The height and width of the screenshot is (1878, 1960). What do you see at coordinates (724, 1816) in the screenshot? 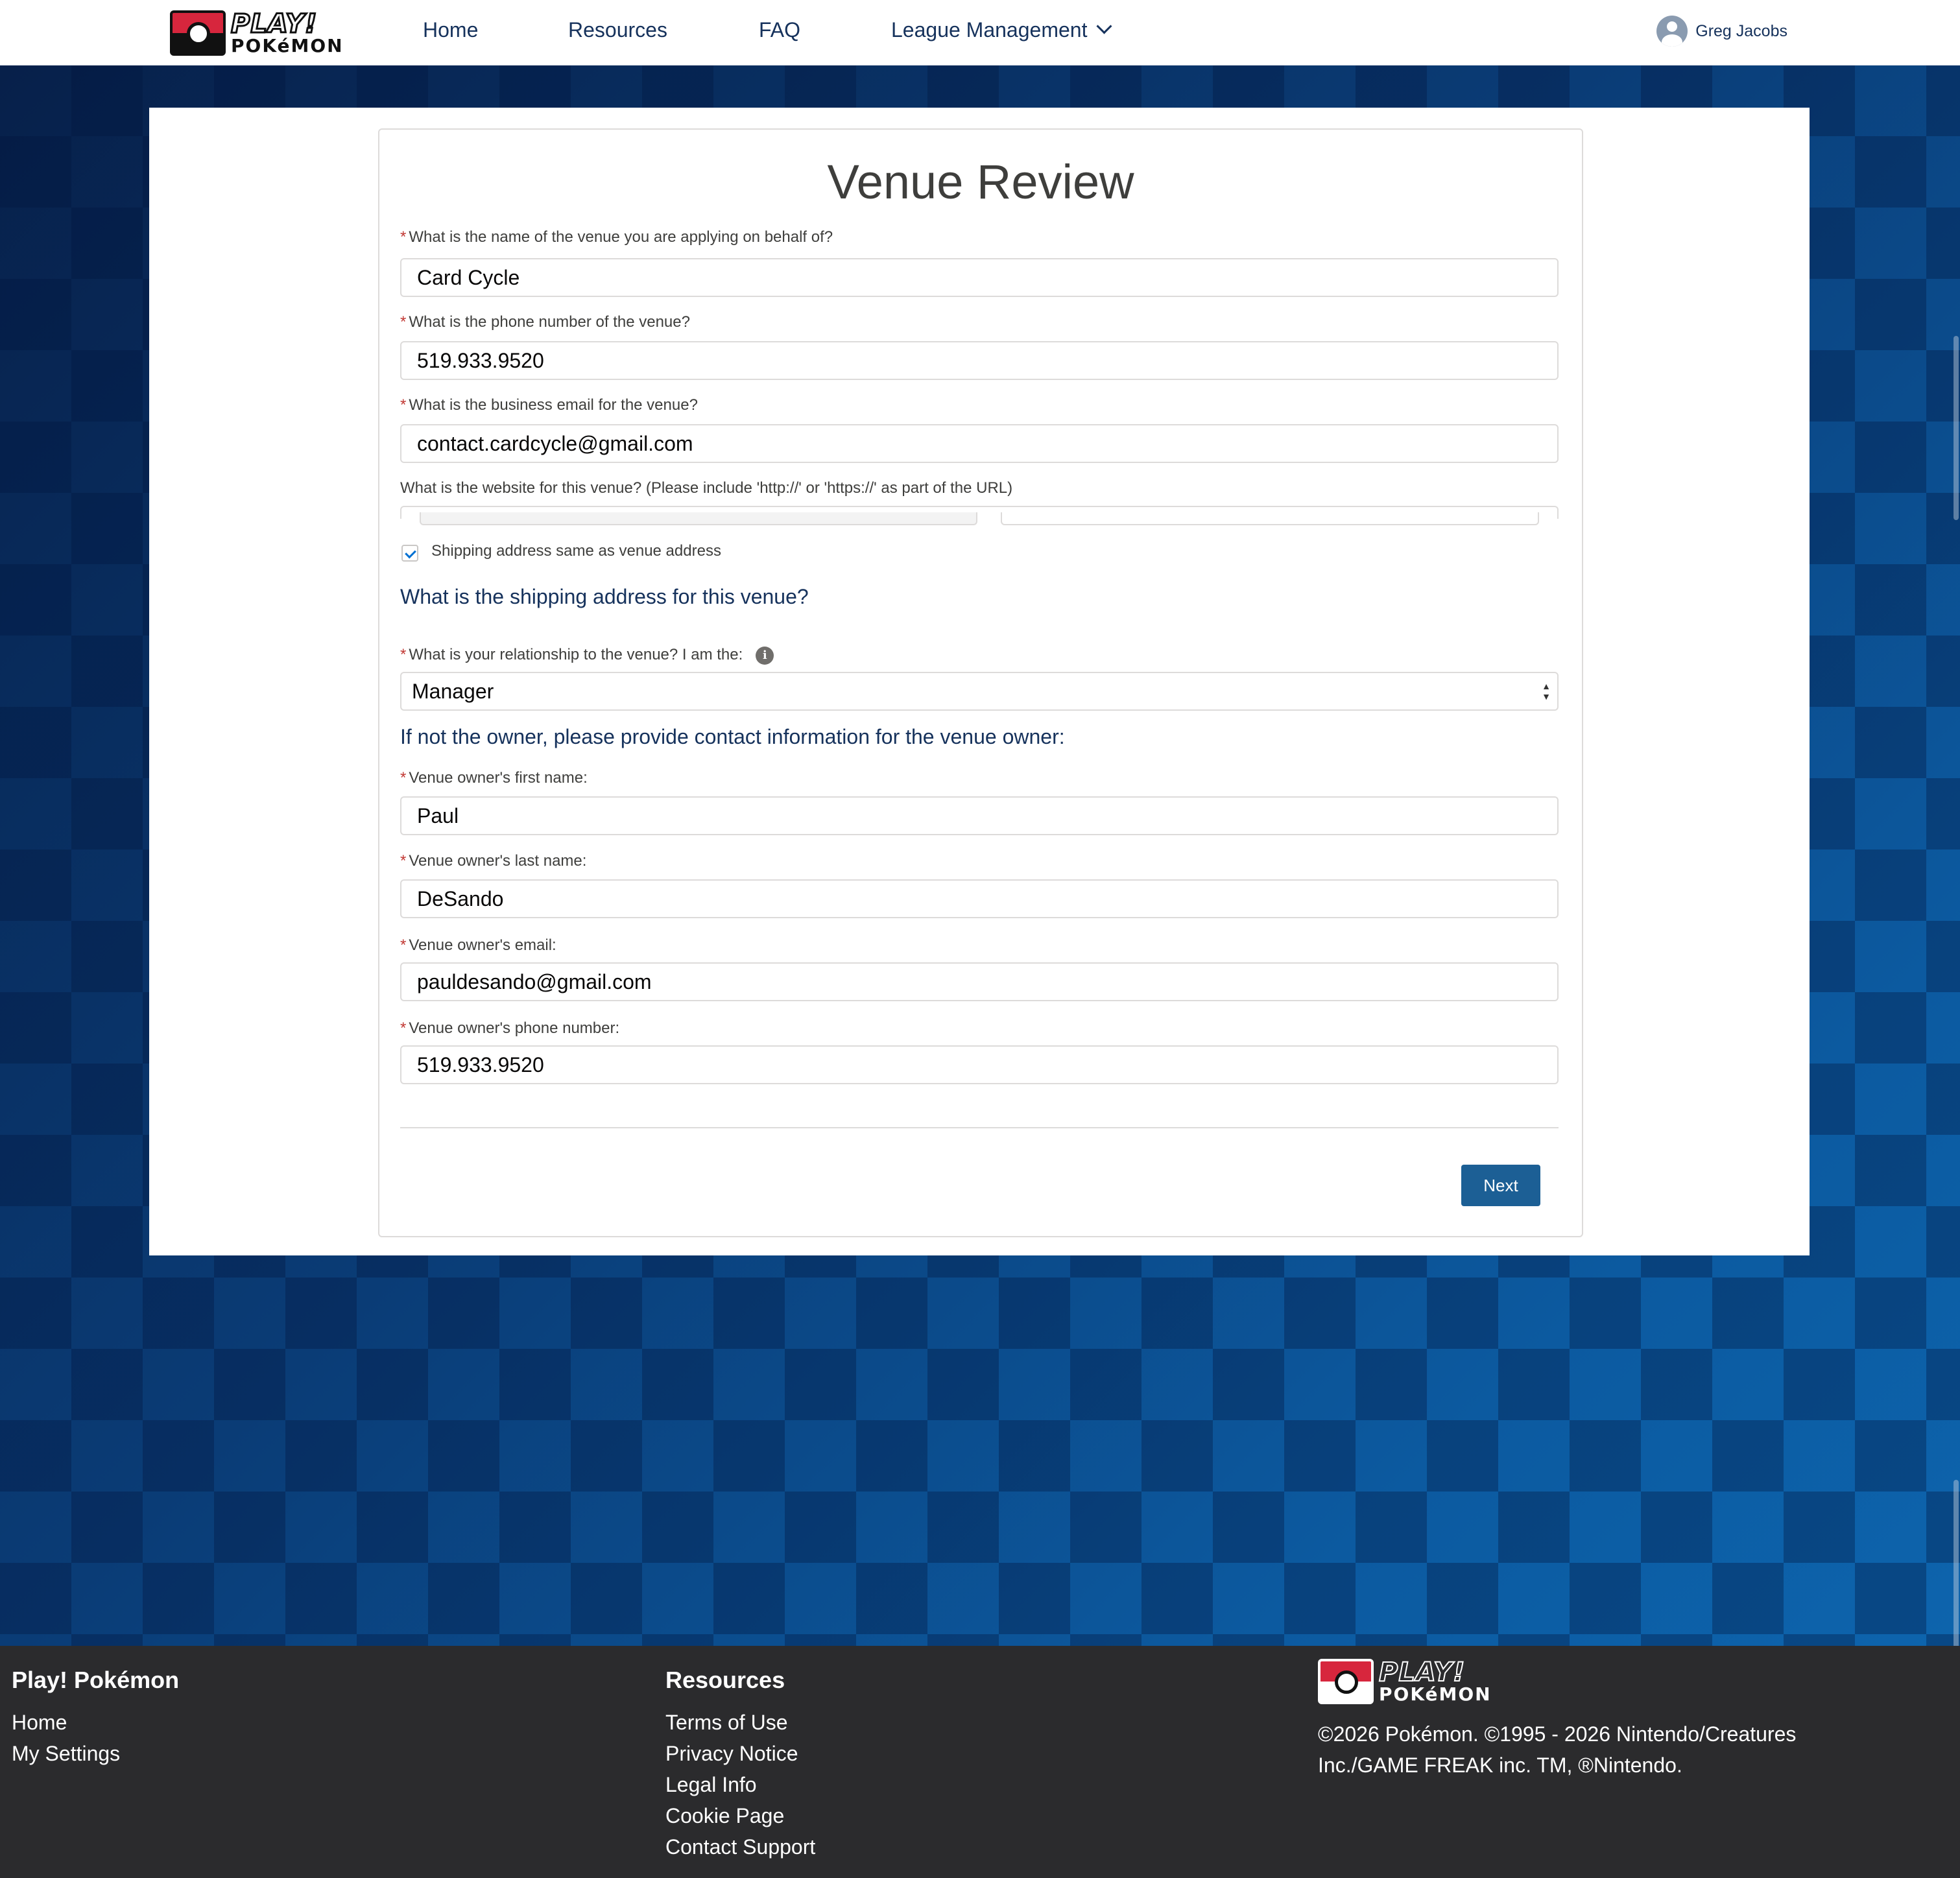
I see `footer-link-cookie: Cookie Page` at bounding box center [724, 1816].